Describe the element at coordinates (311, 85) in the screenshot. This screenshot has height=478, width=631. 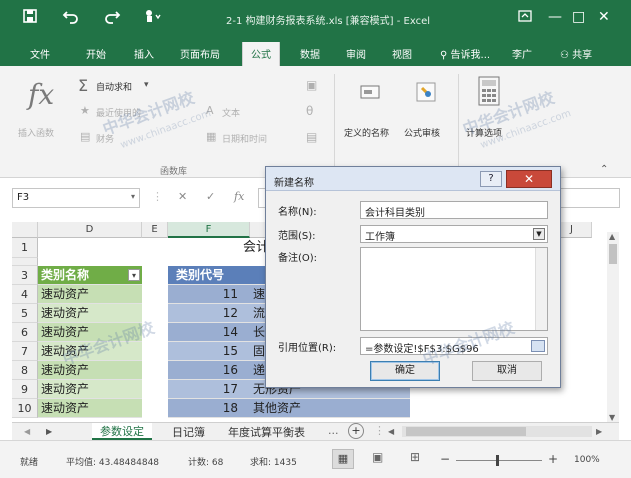
I see `lookup-icon: ▣` at that location.